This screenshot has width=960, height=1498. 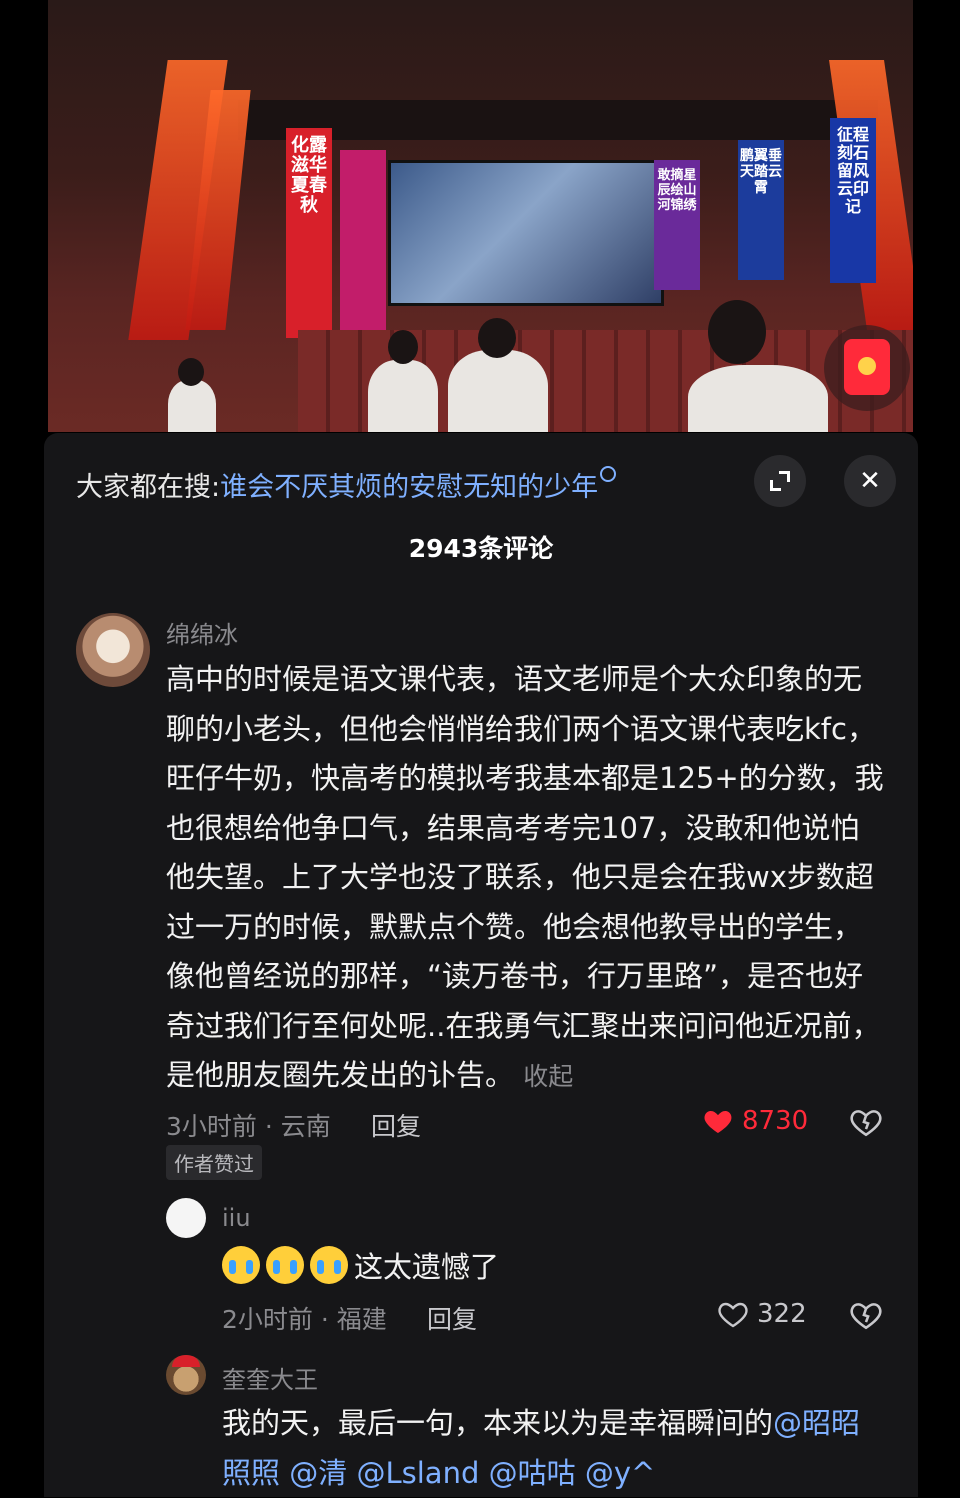 What do you see at coordinates (677, 225) in the screenshot?
I see `stage-banner: 敢摘星辰绘山河锦绣` at bounding box center [677, 225].